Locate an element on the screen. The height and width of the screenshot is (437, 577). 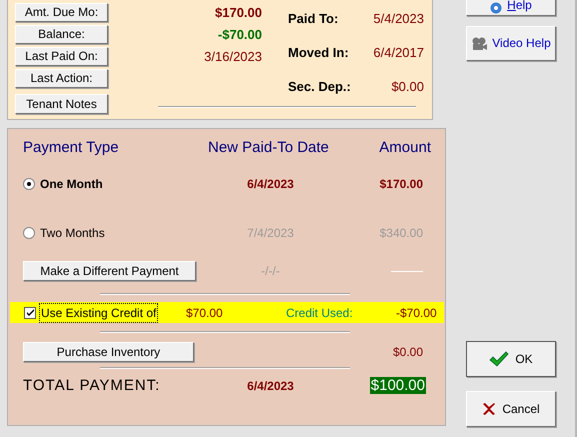
payment-option: Two Months is located at coordinates (110, 233).